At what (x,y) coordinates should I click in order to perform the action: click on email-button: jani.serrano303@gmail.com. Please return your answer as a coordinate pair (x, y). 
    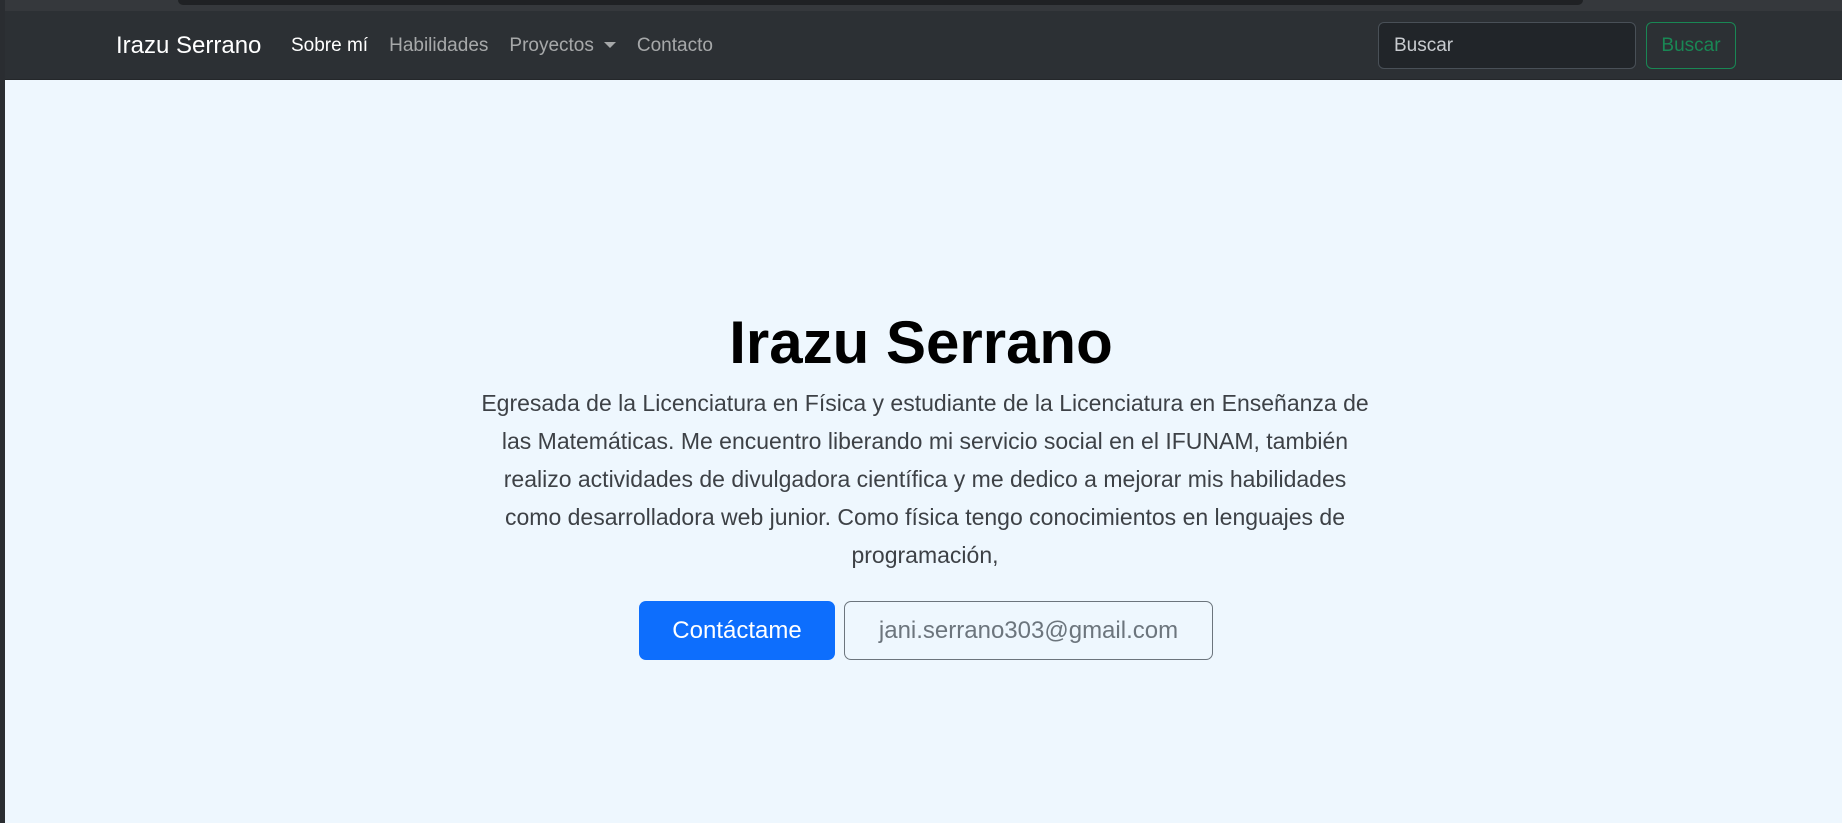
    Looking at the image, I should click on (1028, 630).